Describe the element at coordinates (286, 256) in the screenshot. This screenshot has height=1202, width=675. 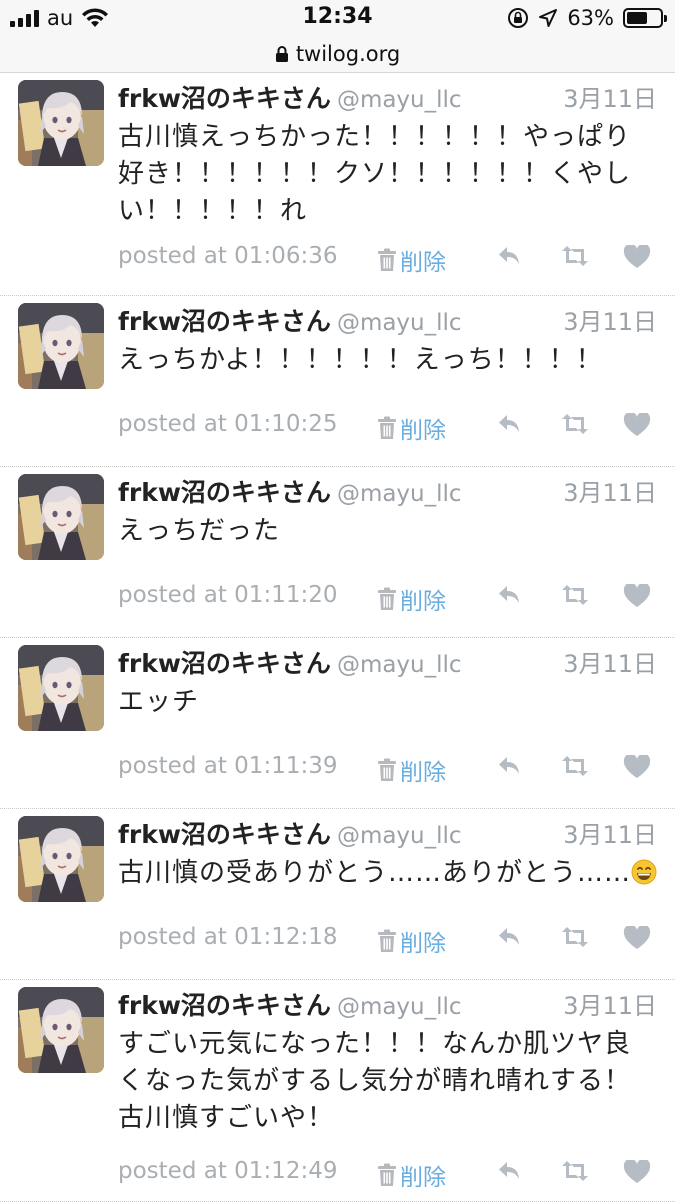
I see `posted-time: 01:06:36` at that location.